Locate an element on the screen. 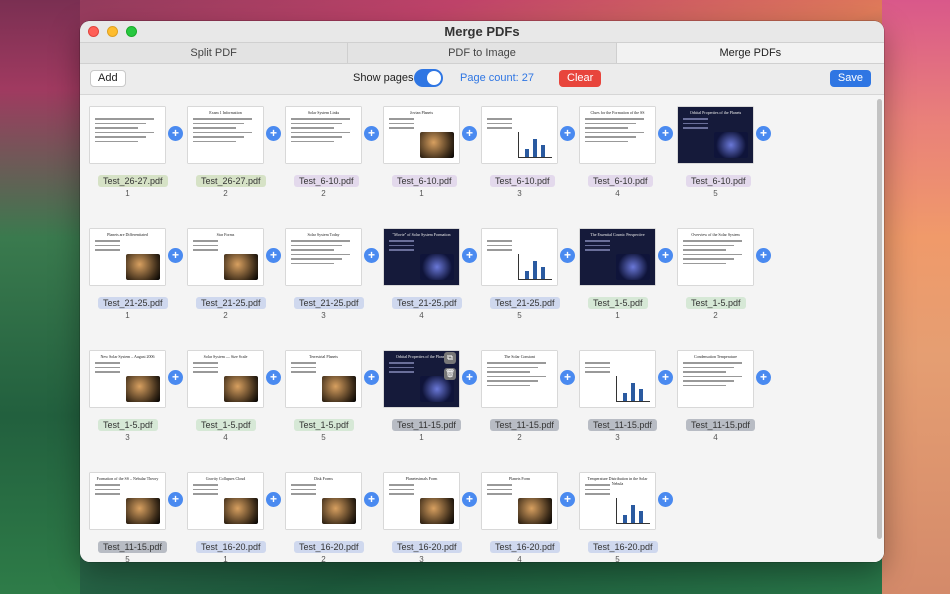  page-cell: Jovian Planets + Test_6-10.pdf 1 is located at coordinates (425, 150).